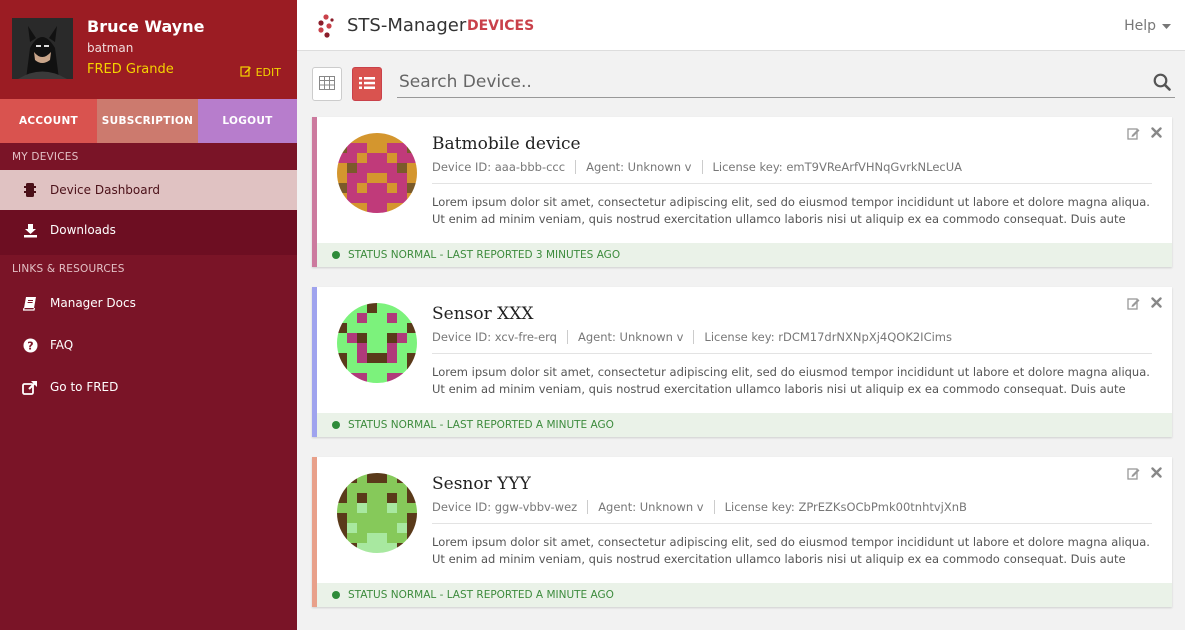 The image size is (1185, 630). Describe the element at coordinates (406, 25) in the screenshot. I see `app-title: STS-Manager` at that location.